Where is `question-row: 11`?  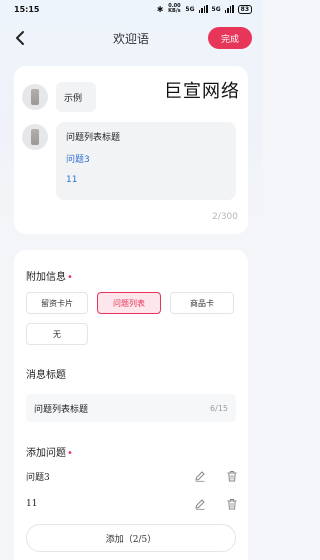 question-row: 11 is located at coordinates (132, 504).